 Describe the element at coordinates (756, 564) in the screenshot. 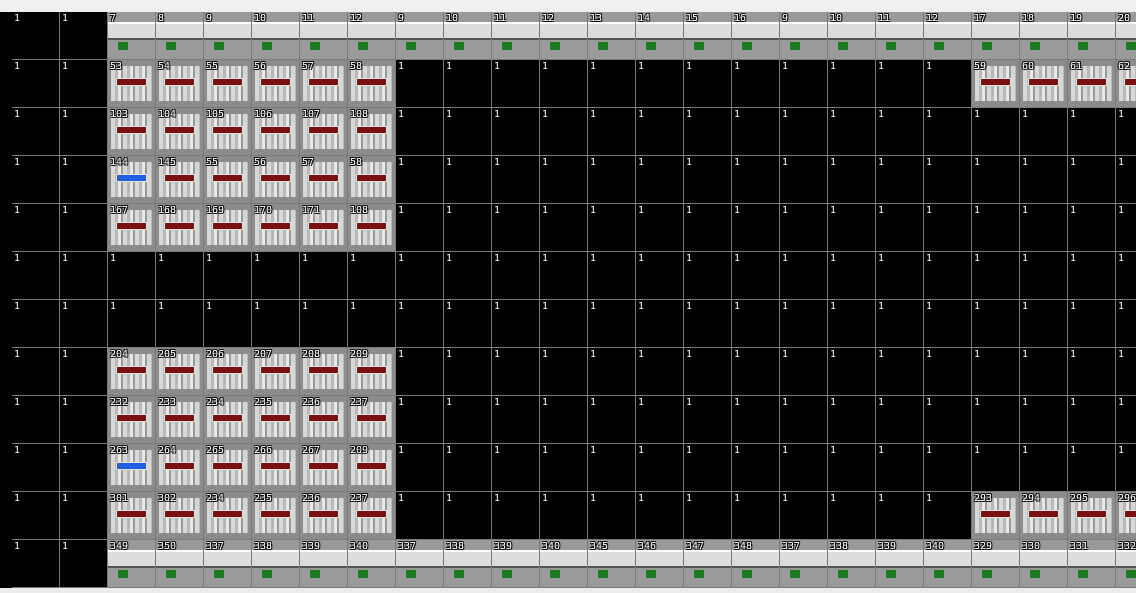

I see `map-tile: 348` at that location.